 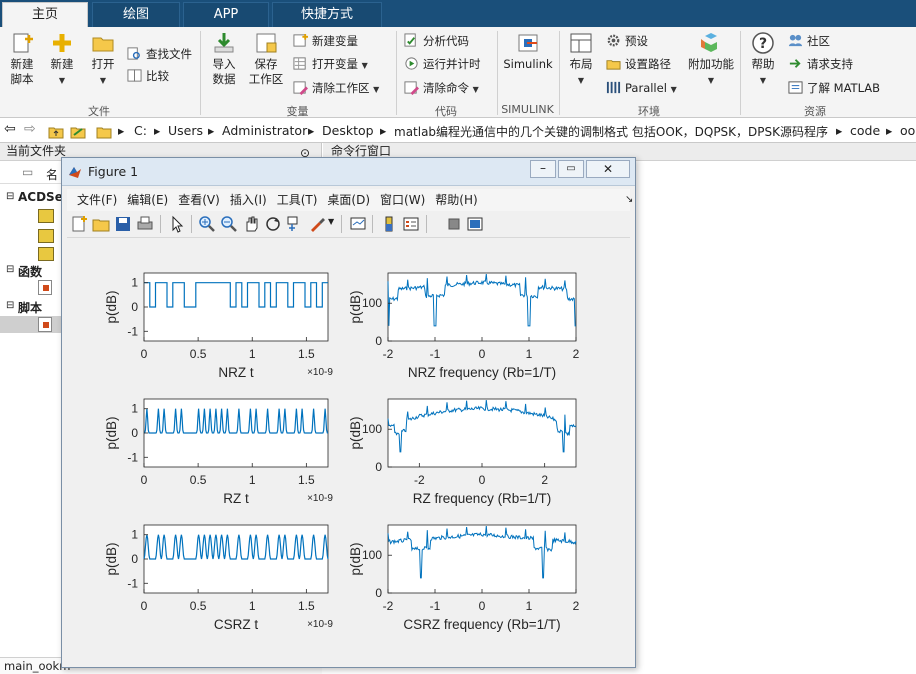 I want to click on zoom-out-icon, so click(x=229, y=224).